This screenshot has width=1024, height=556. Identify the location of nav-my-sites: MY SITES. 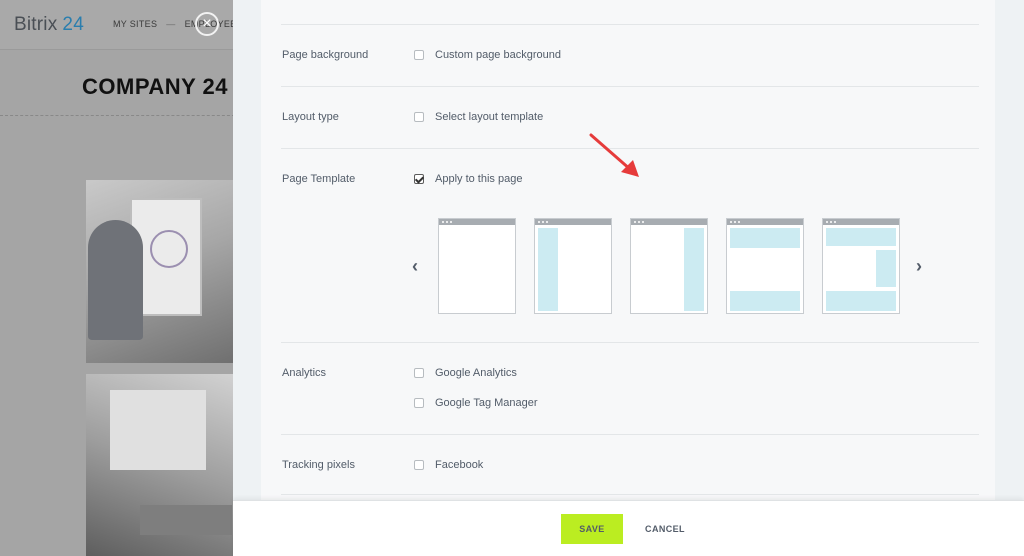
(135, 24).